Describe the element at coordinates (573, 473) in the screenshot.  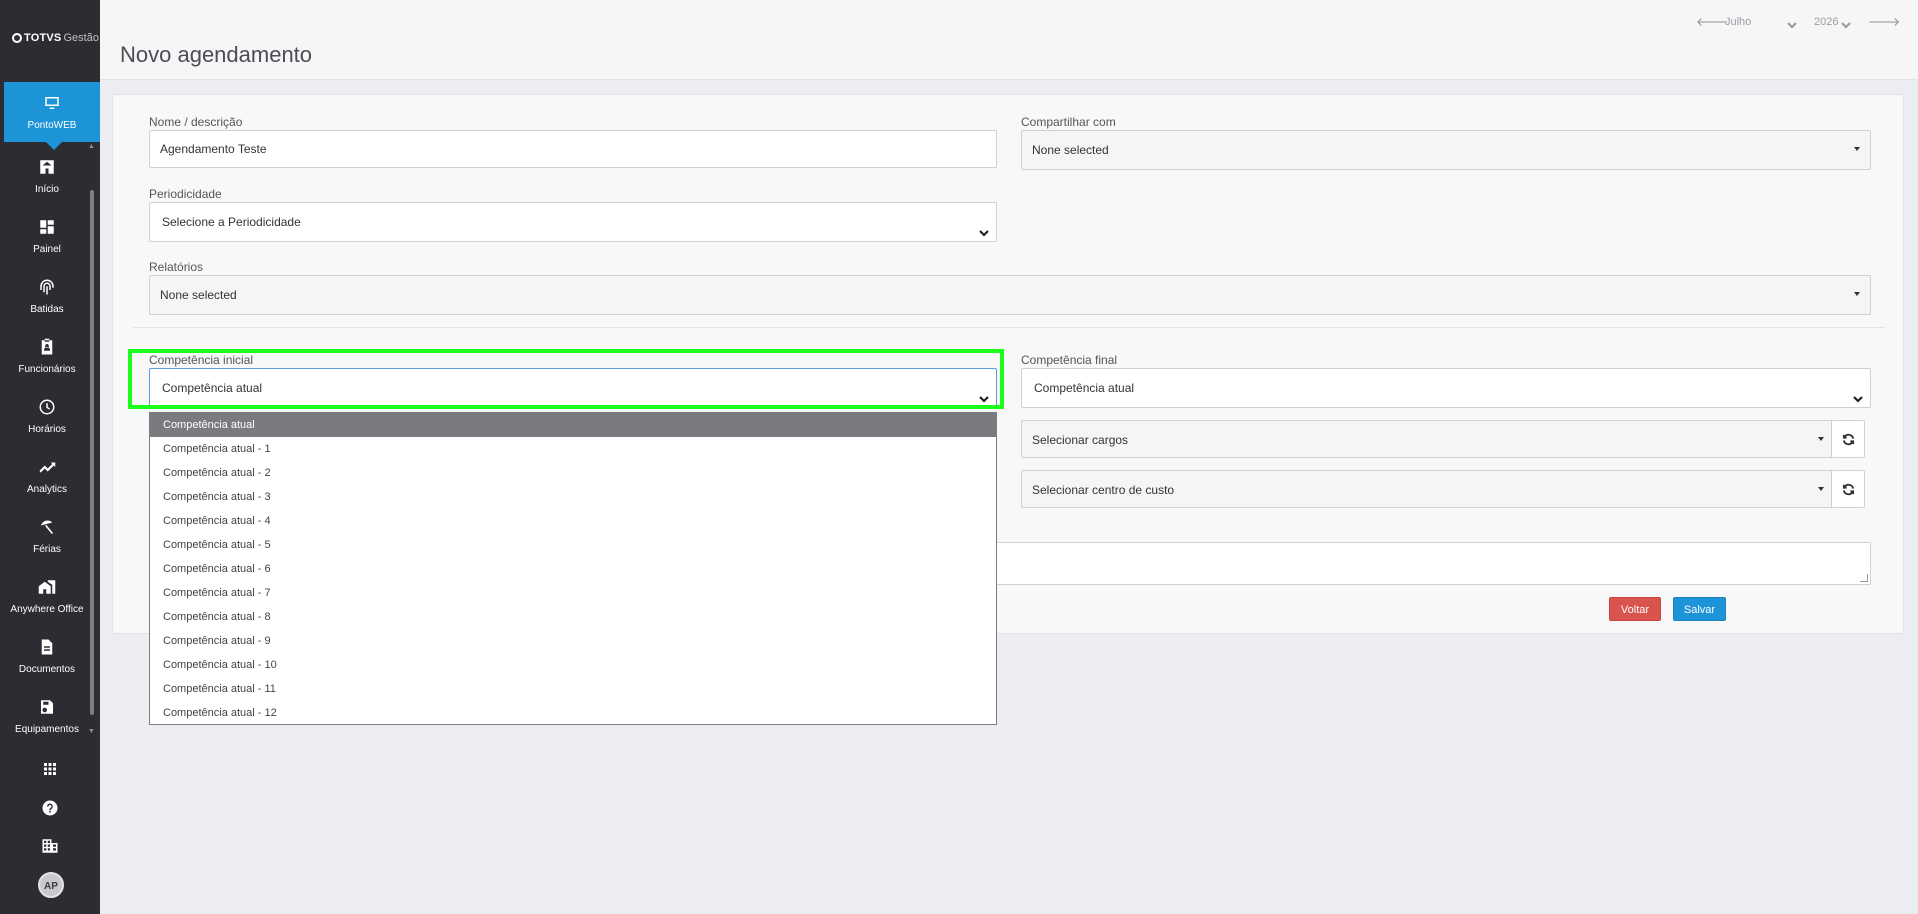
I see `dropdown-option: Competência atual - 2` at that location.